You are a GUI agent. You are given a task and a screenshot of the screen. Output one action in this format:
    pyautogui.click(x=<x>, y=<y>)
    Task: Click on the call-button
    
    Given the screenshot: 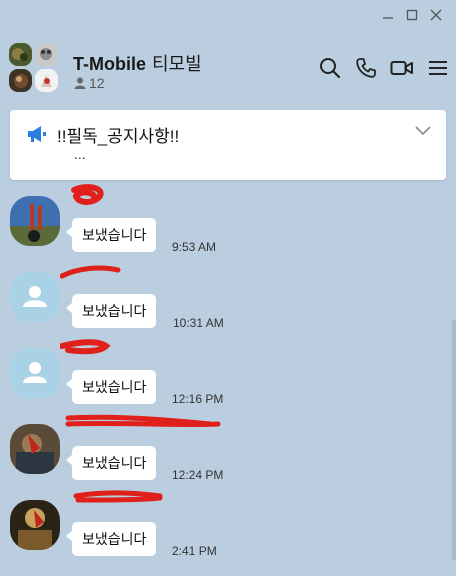 What is the action you would take?
    pyautogui.click(x=366, y=68)
    